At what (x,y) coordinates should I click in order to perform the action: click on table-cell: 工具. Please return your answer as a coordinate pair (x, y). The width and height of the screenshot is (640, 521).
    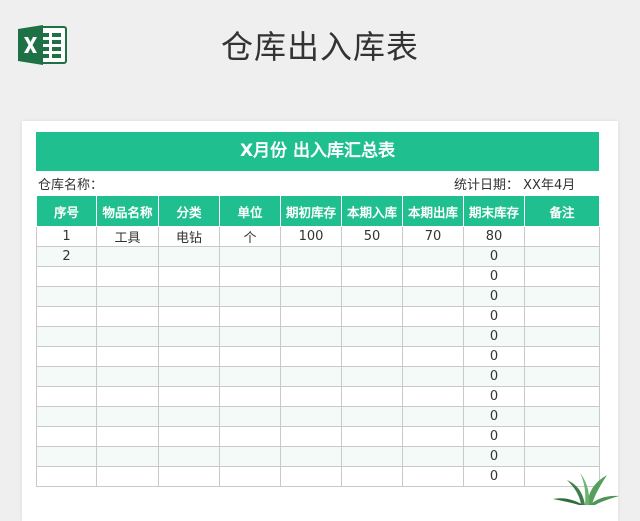
    Looking at the image, I should click on (127, 236).